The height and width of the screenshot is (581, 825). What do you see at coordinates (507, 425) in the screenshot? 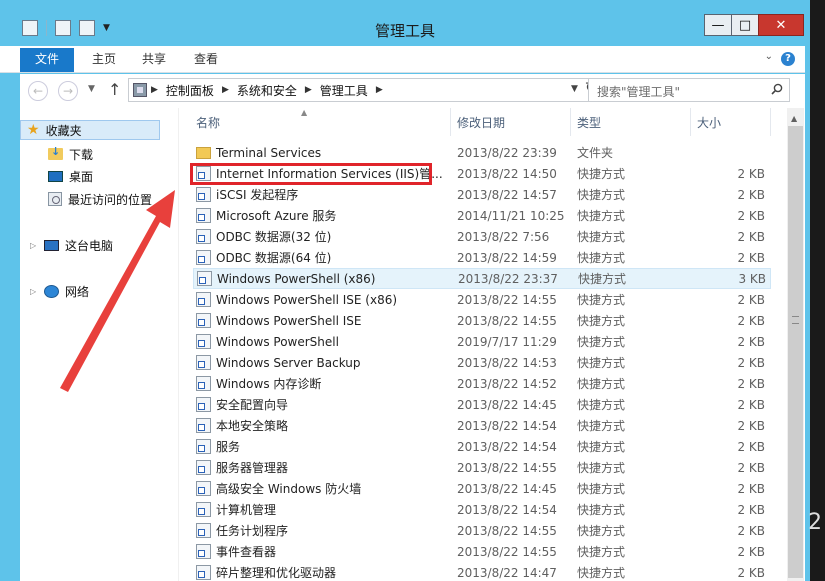
I see `file-date: 2013/8/22 14:54` at bounding box center [507, 425].